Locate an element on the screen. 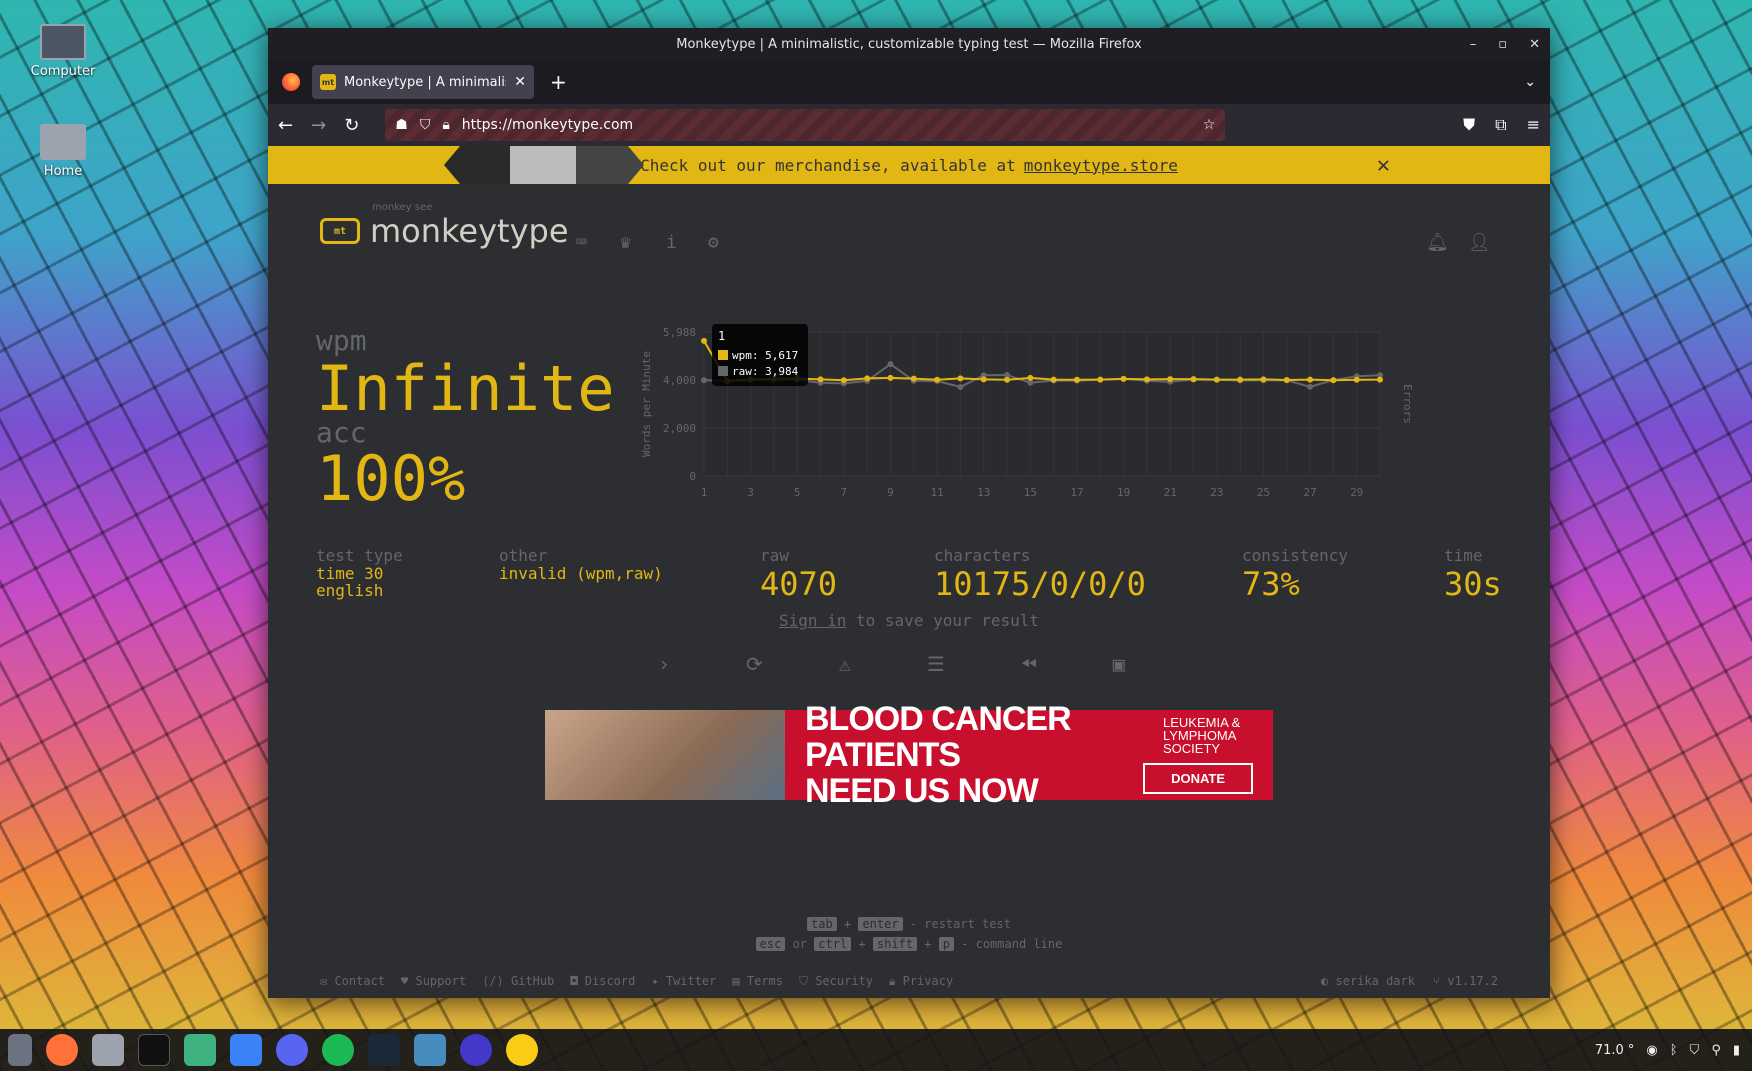  list-all-tabs-icon: ⌄ is located at coordinates (1530, 82).